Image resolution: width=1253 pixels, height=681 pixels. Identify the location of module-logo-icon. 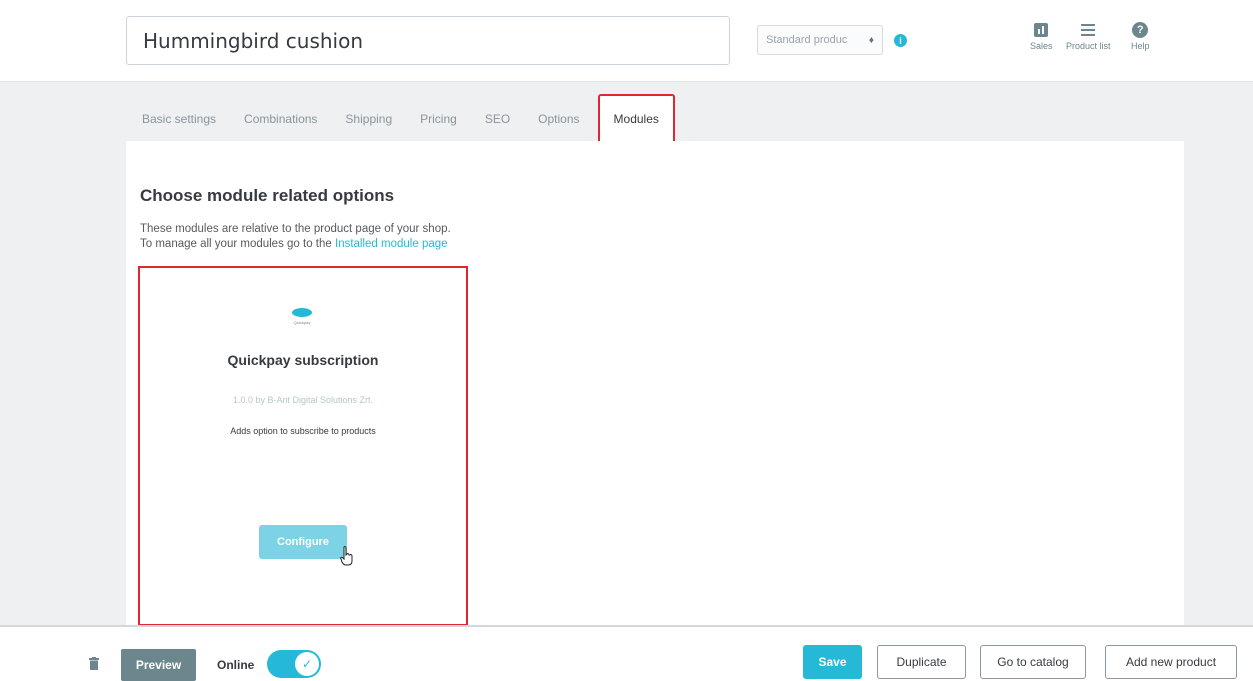
(302, 312).